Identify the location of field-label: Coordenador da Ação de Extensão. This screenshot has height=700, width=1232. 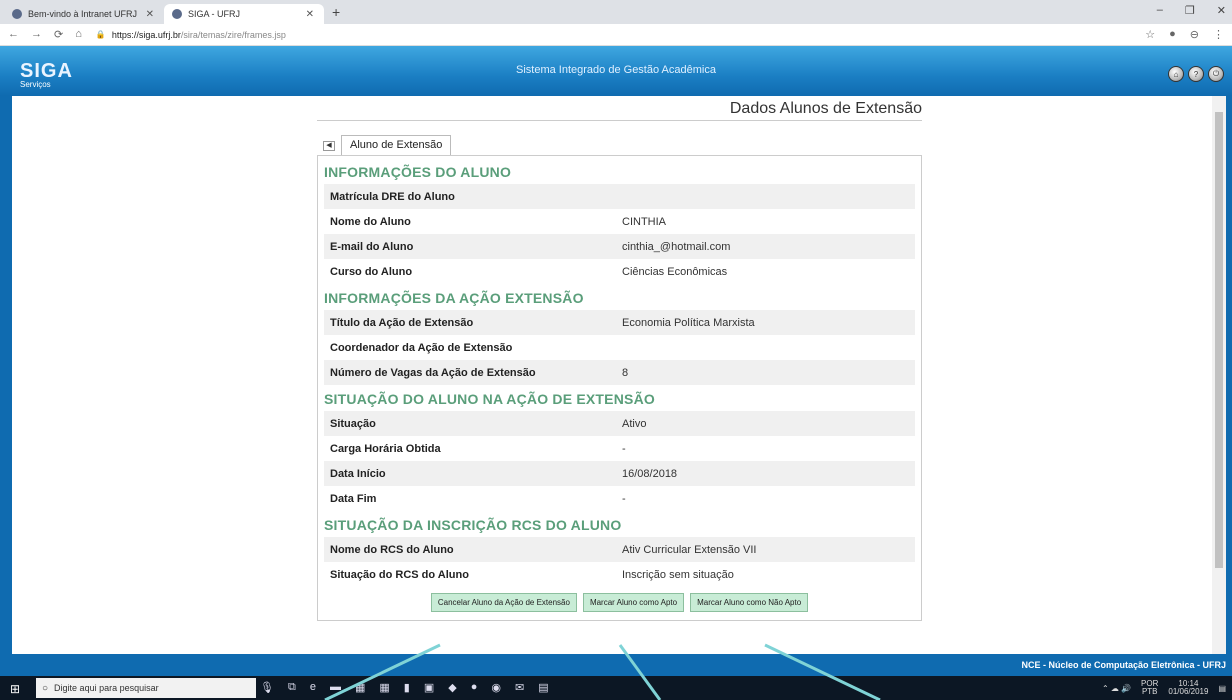
(421, 347).